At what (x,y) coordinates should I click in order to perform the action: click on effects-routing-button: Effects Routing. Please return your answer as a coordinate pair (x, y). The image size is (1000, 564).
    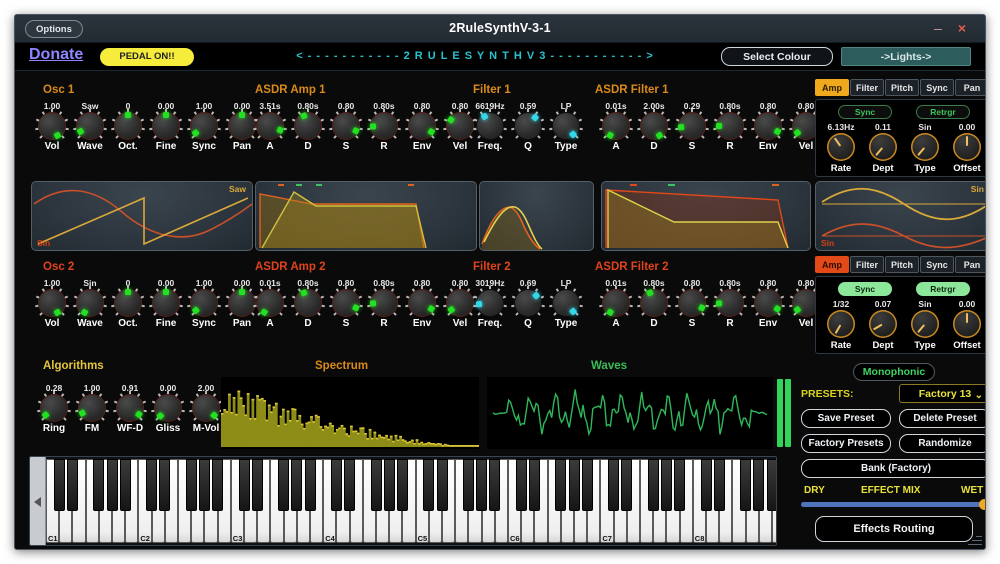
    Looking at the image, I should click on (894, 529).